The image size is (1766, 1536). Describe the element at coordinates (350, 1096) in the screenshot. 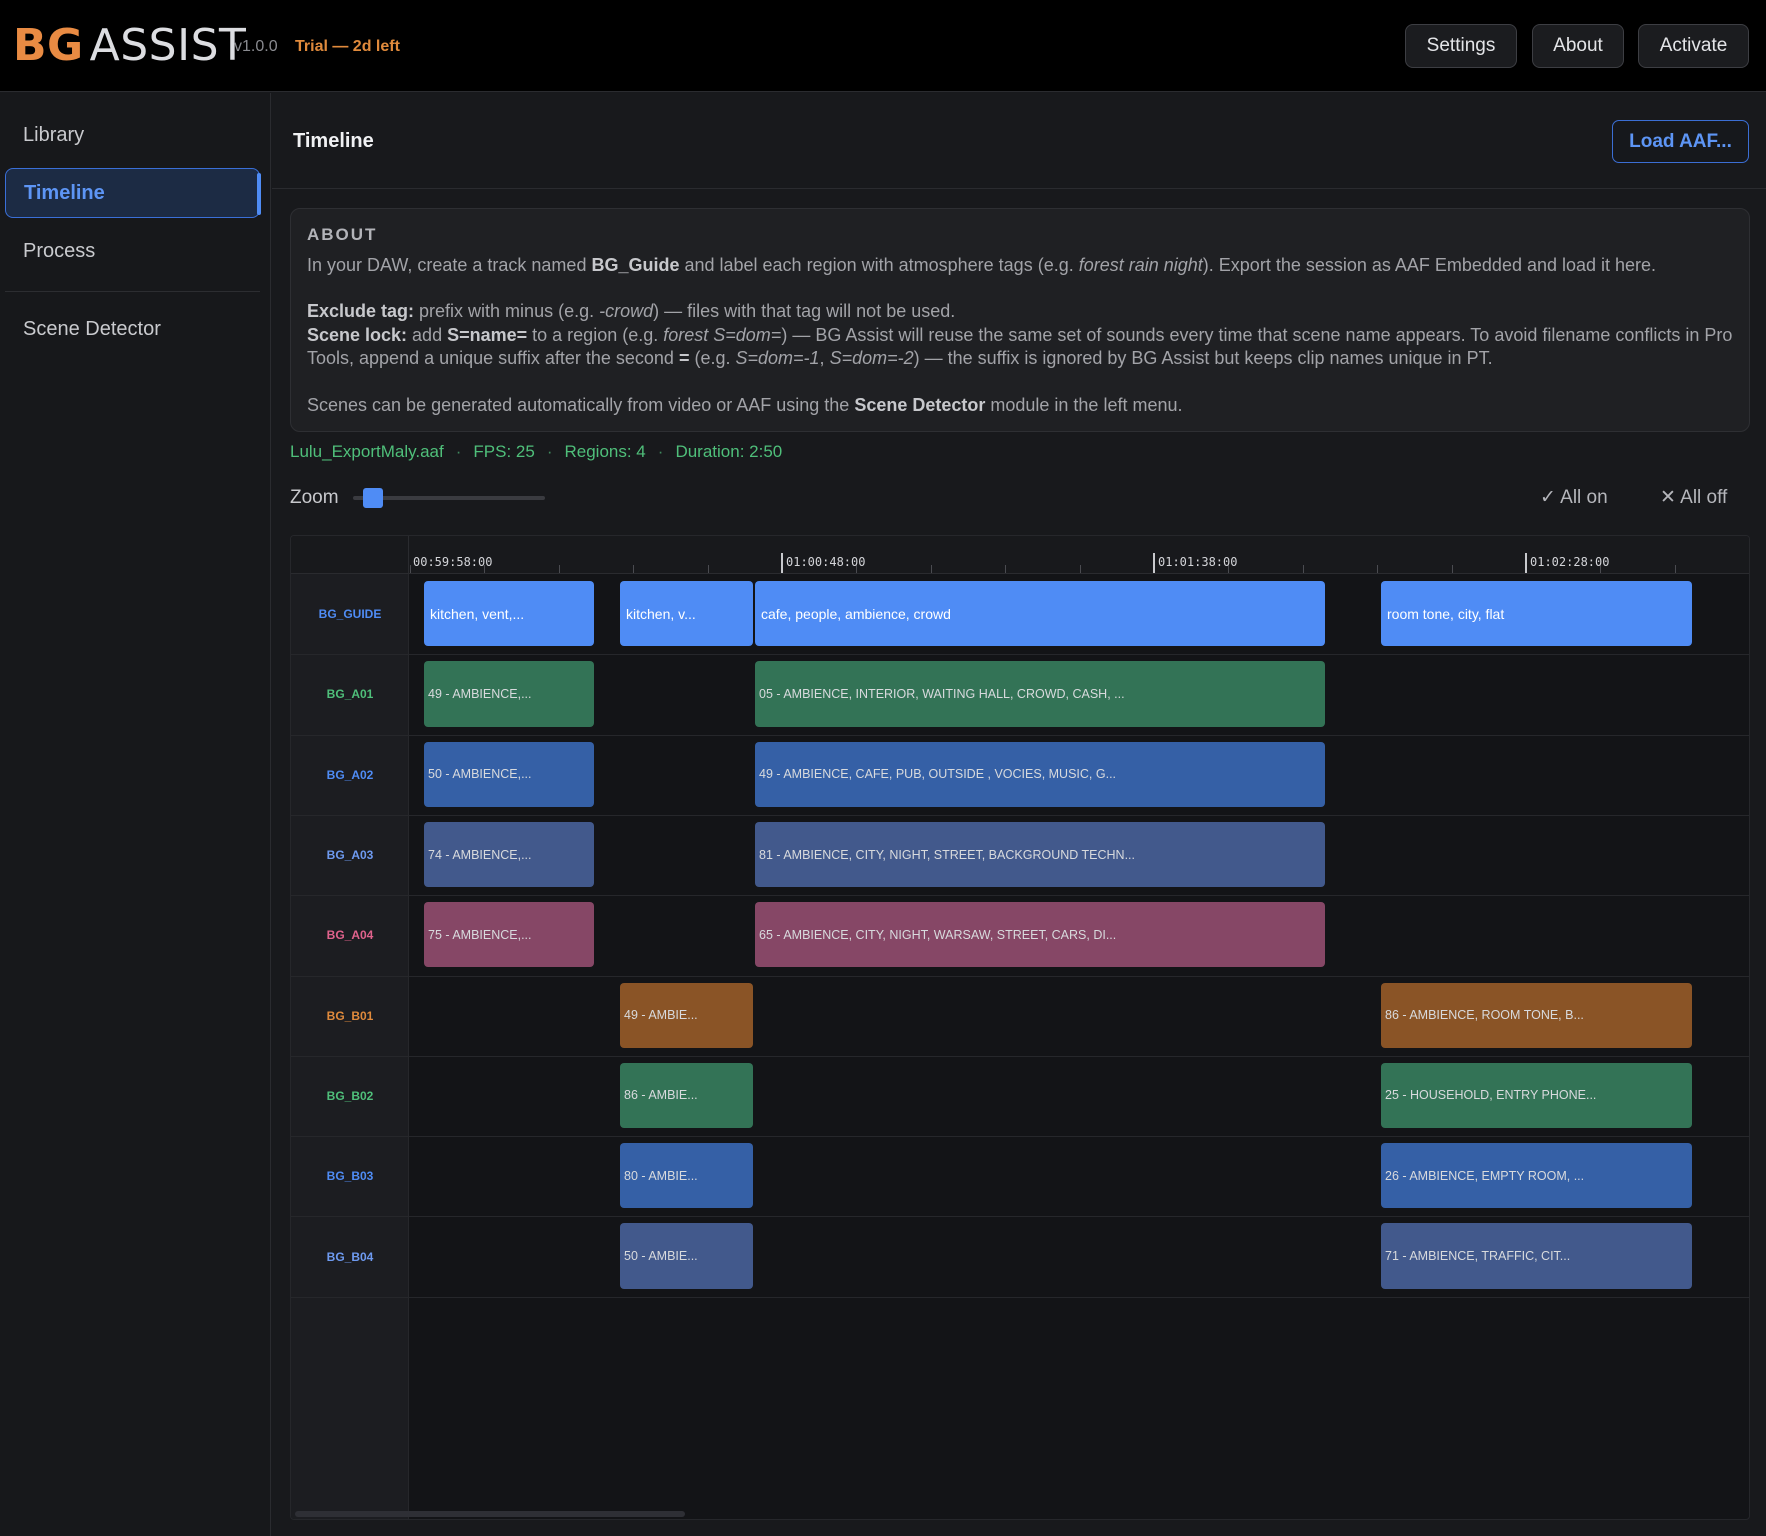

I see `track-label-bg_b02: BG_B02` at that location.